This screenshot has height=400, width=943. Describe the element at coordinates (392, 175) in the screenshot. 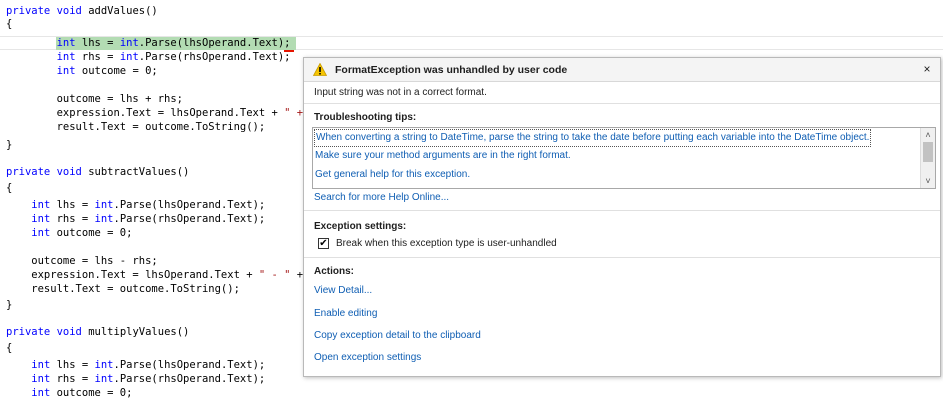

I see `tip-link: Get general help for this exception.` at that location.